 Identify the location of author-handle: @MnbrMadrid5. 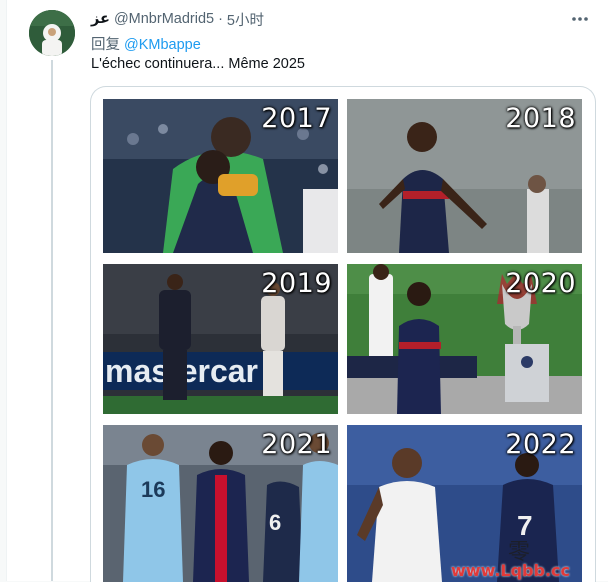
(164, 19).